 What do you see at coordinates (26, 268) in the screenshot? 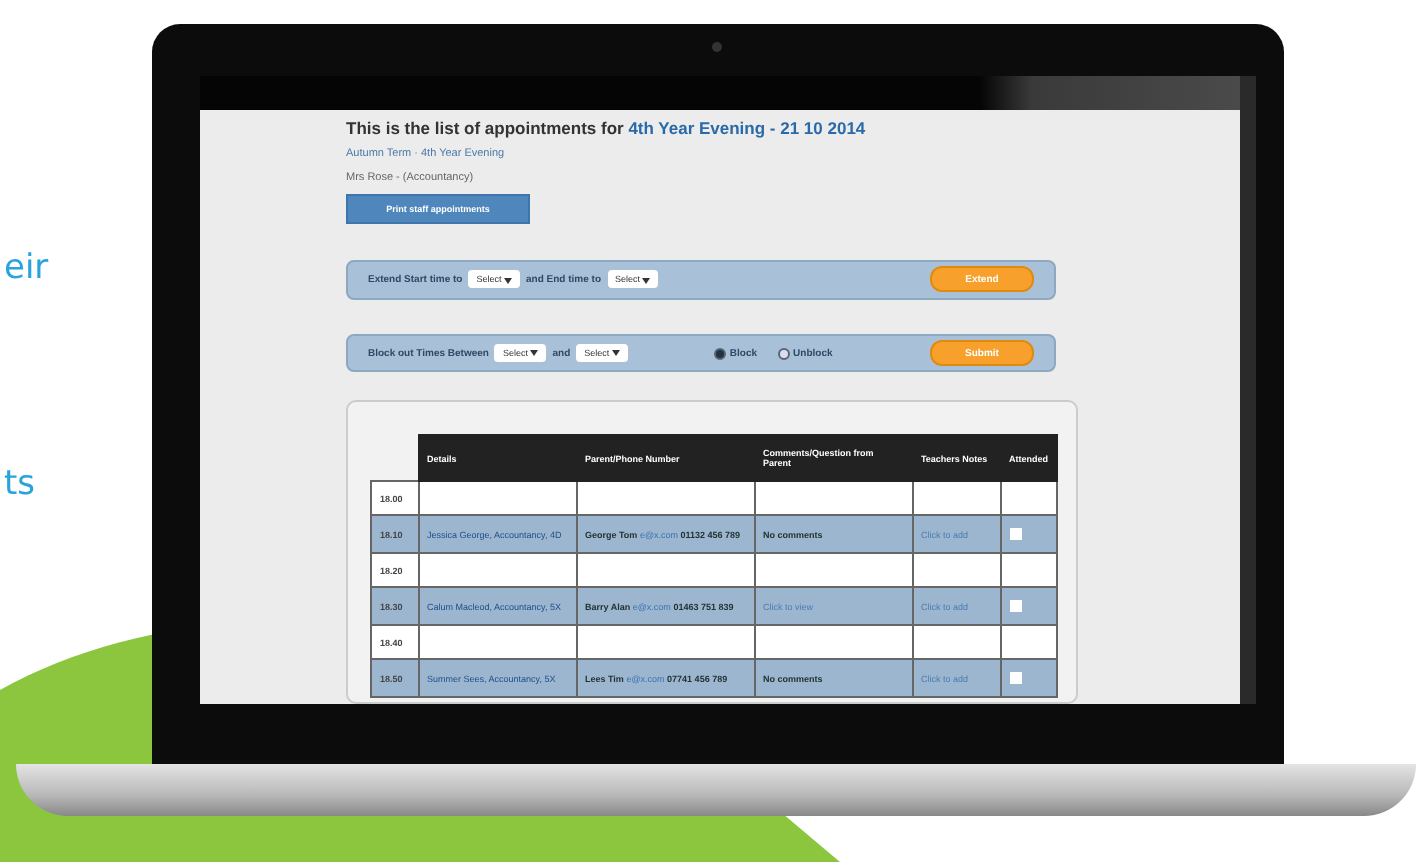
I see `heading-fragment: eir` at bounding box center [26, 268].